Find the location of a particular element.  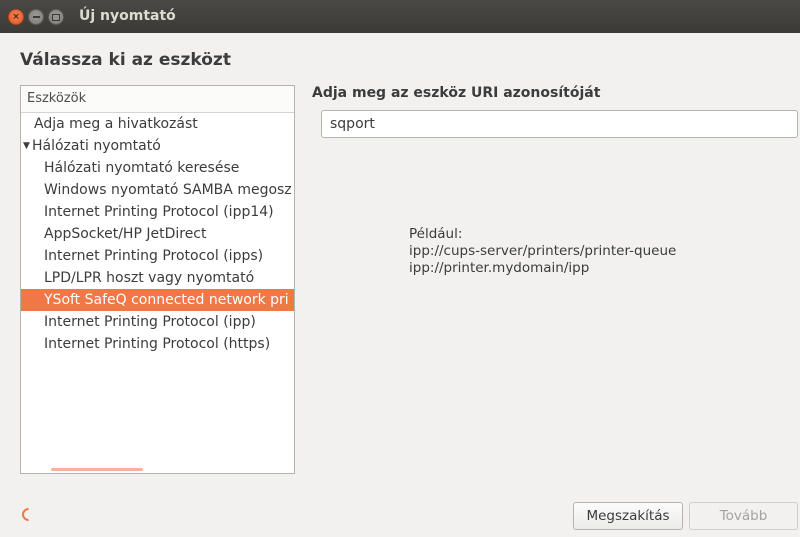

page-title: Válassza ki az eszközt is located at coordinates (125, 60).